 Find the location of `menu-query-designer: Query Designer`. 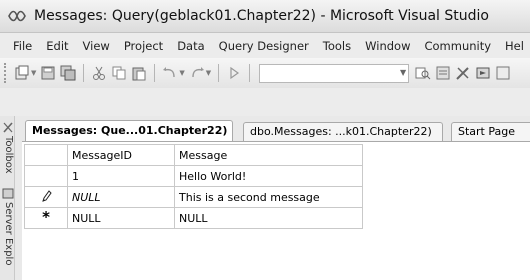

menu-query-designer: Query Designer is located at coordinates (264, 46).